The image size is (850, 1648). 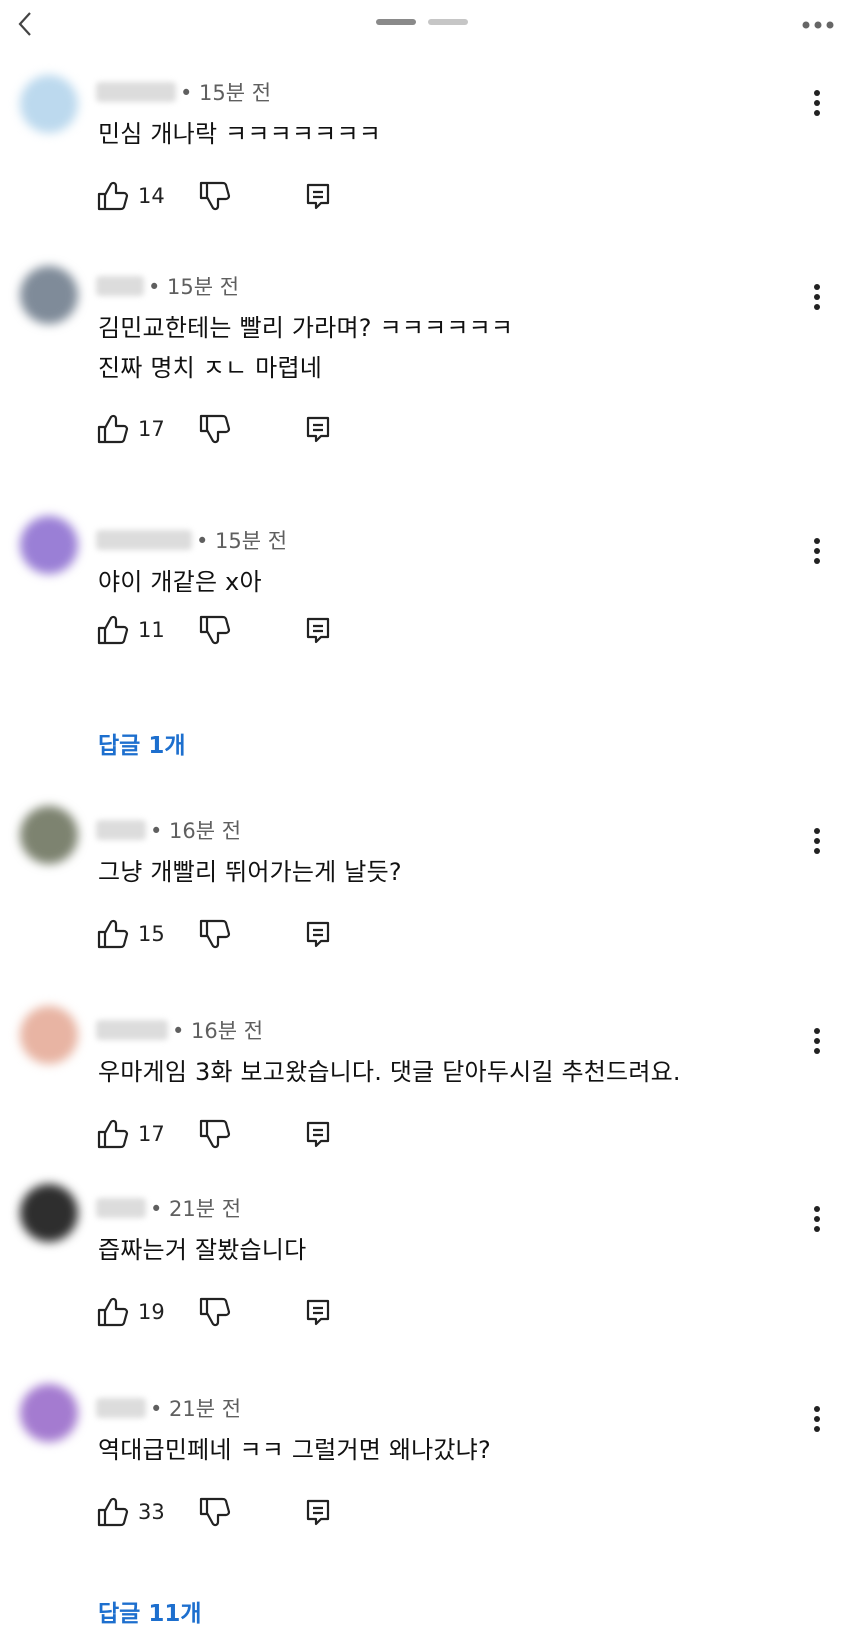 I want to click on comment-item: • 15분 전 민심 개나락 ㅋㅋㅋㅋㅋㅋㅋ 14, so click(x=425, y=152).